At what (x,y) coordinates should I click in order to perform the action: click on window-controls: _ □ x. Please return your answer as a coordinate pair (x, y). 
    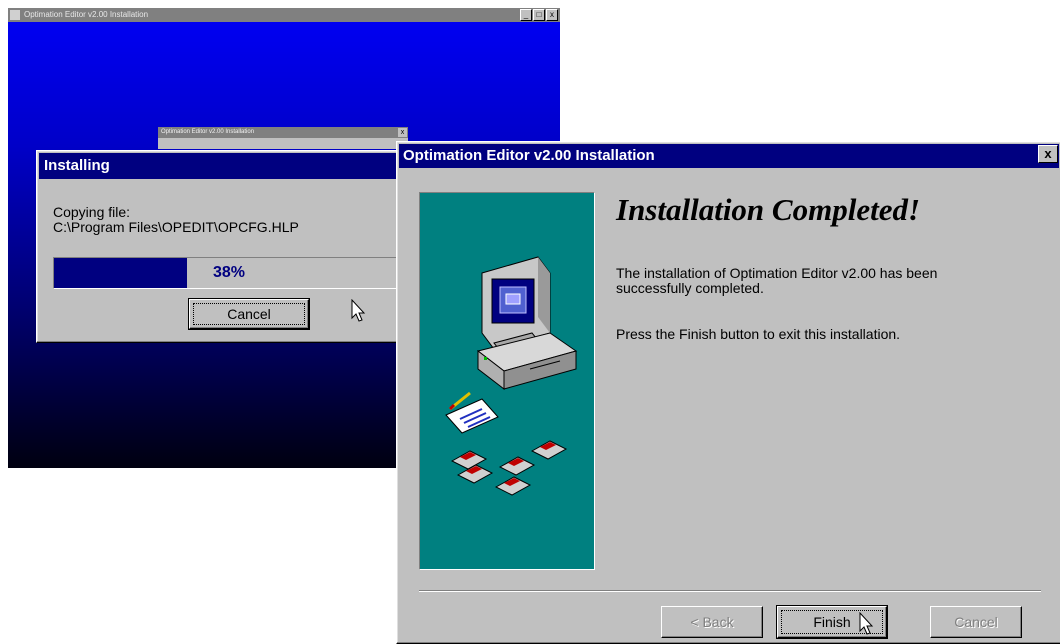
    Looking at the image, I should click on (539, 15).